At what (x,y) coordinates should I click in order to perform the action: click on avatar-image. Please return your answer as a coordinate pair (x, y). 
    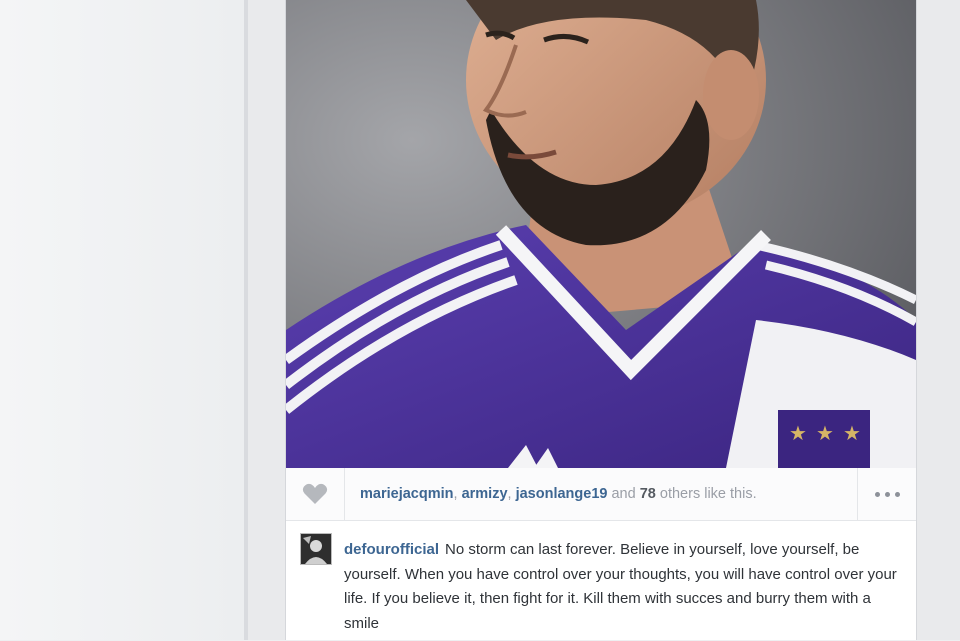
    Looking at the image, I should click on (316, 549).